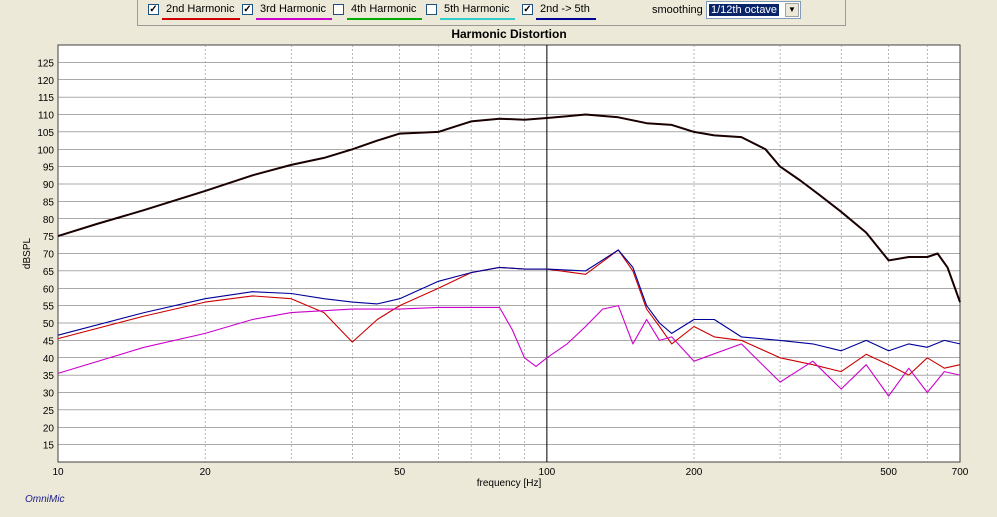 Image resolution: width=997 pixels, height=517 pixels. Describe the element at coordinates (49, 289) in the screenshot. I see `y-tick-label: 60` at that location.